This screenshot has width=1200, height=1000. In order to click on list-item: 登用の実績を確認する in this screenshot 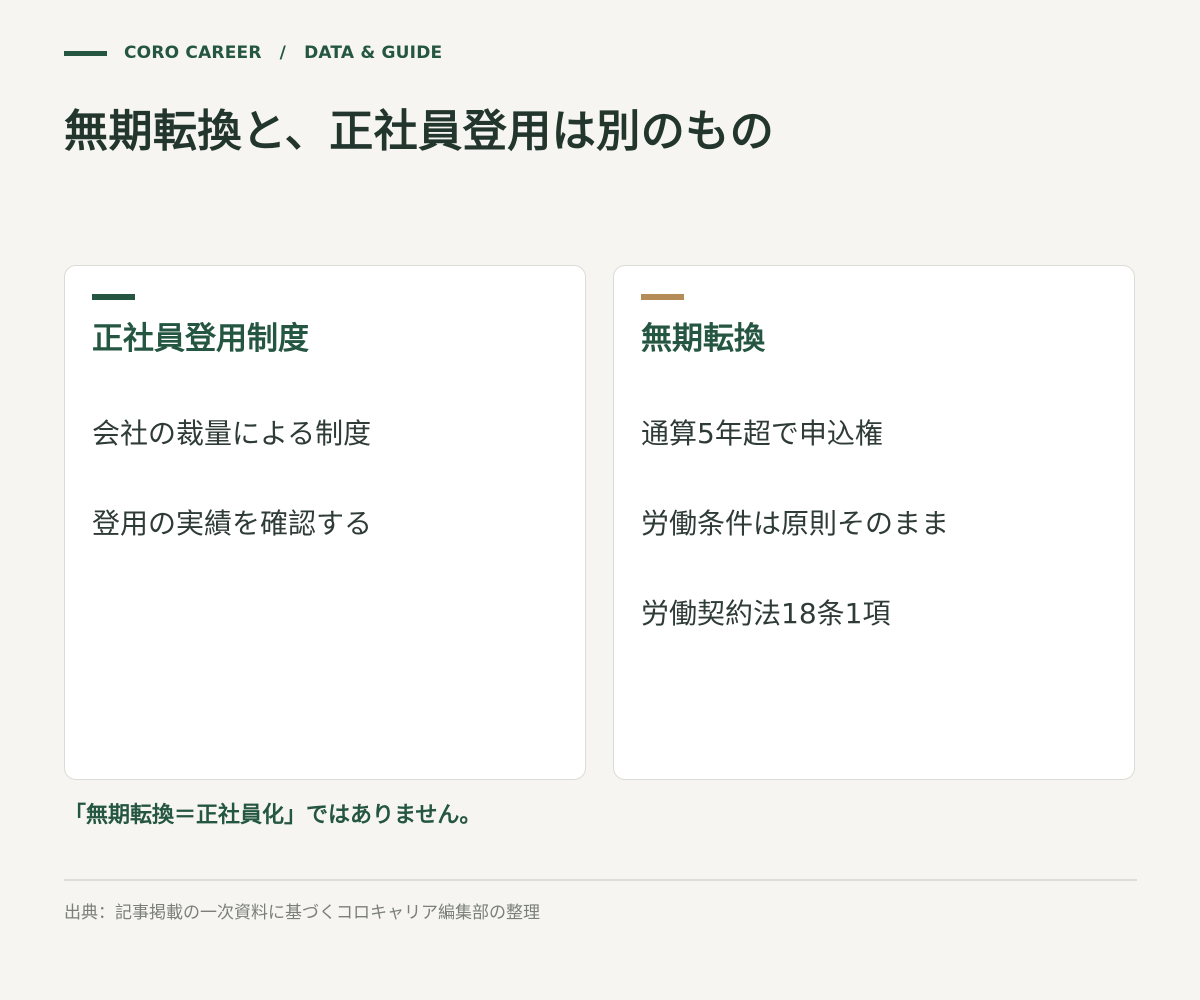, I will do `click(232, 523)`.